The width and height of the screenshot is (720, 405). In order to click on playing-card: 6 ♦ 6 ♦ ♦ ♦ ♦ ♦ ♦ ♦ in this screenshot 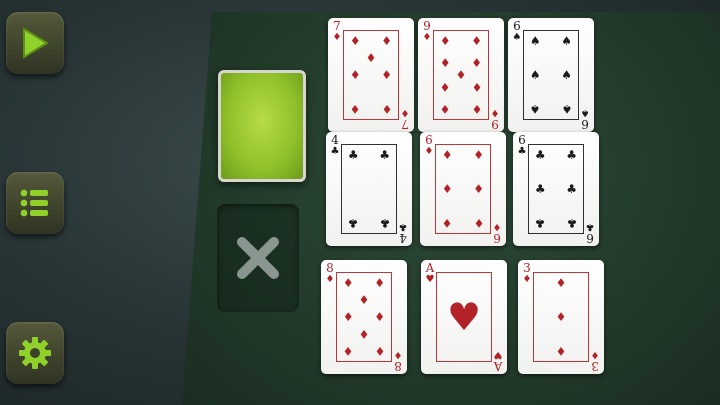, I will do `click(463, 189)`.